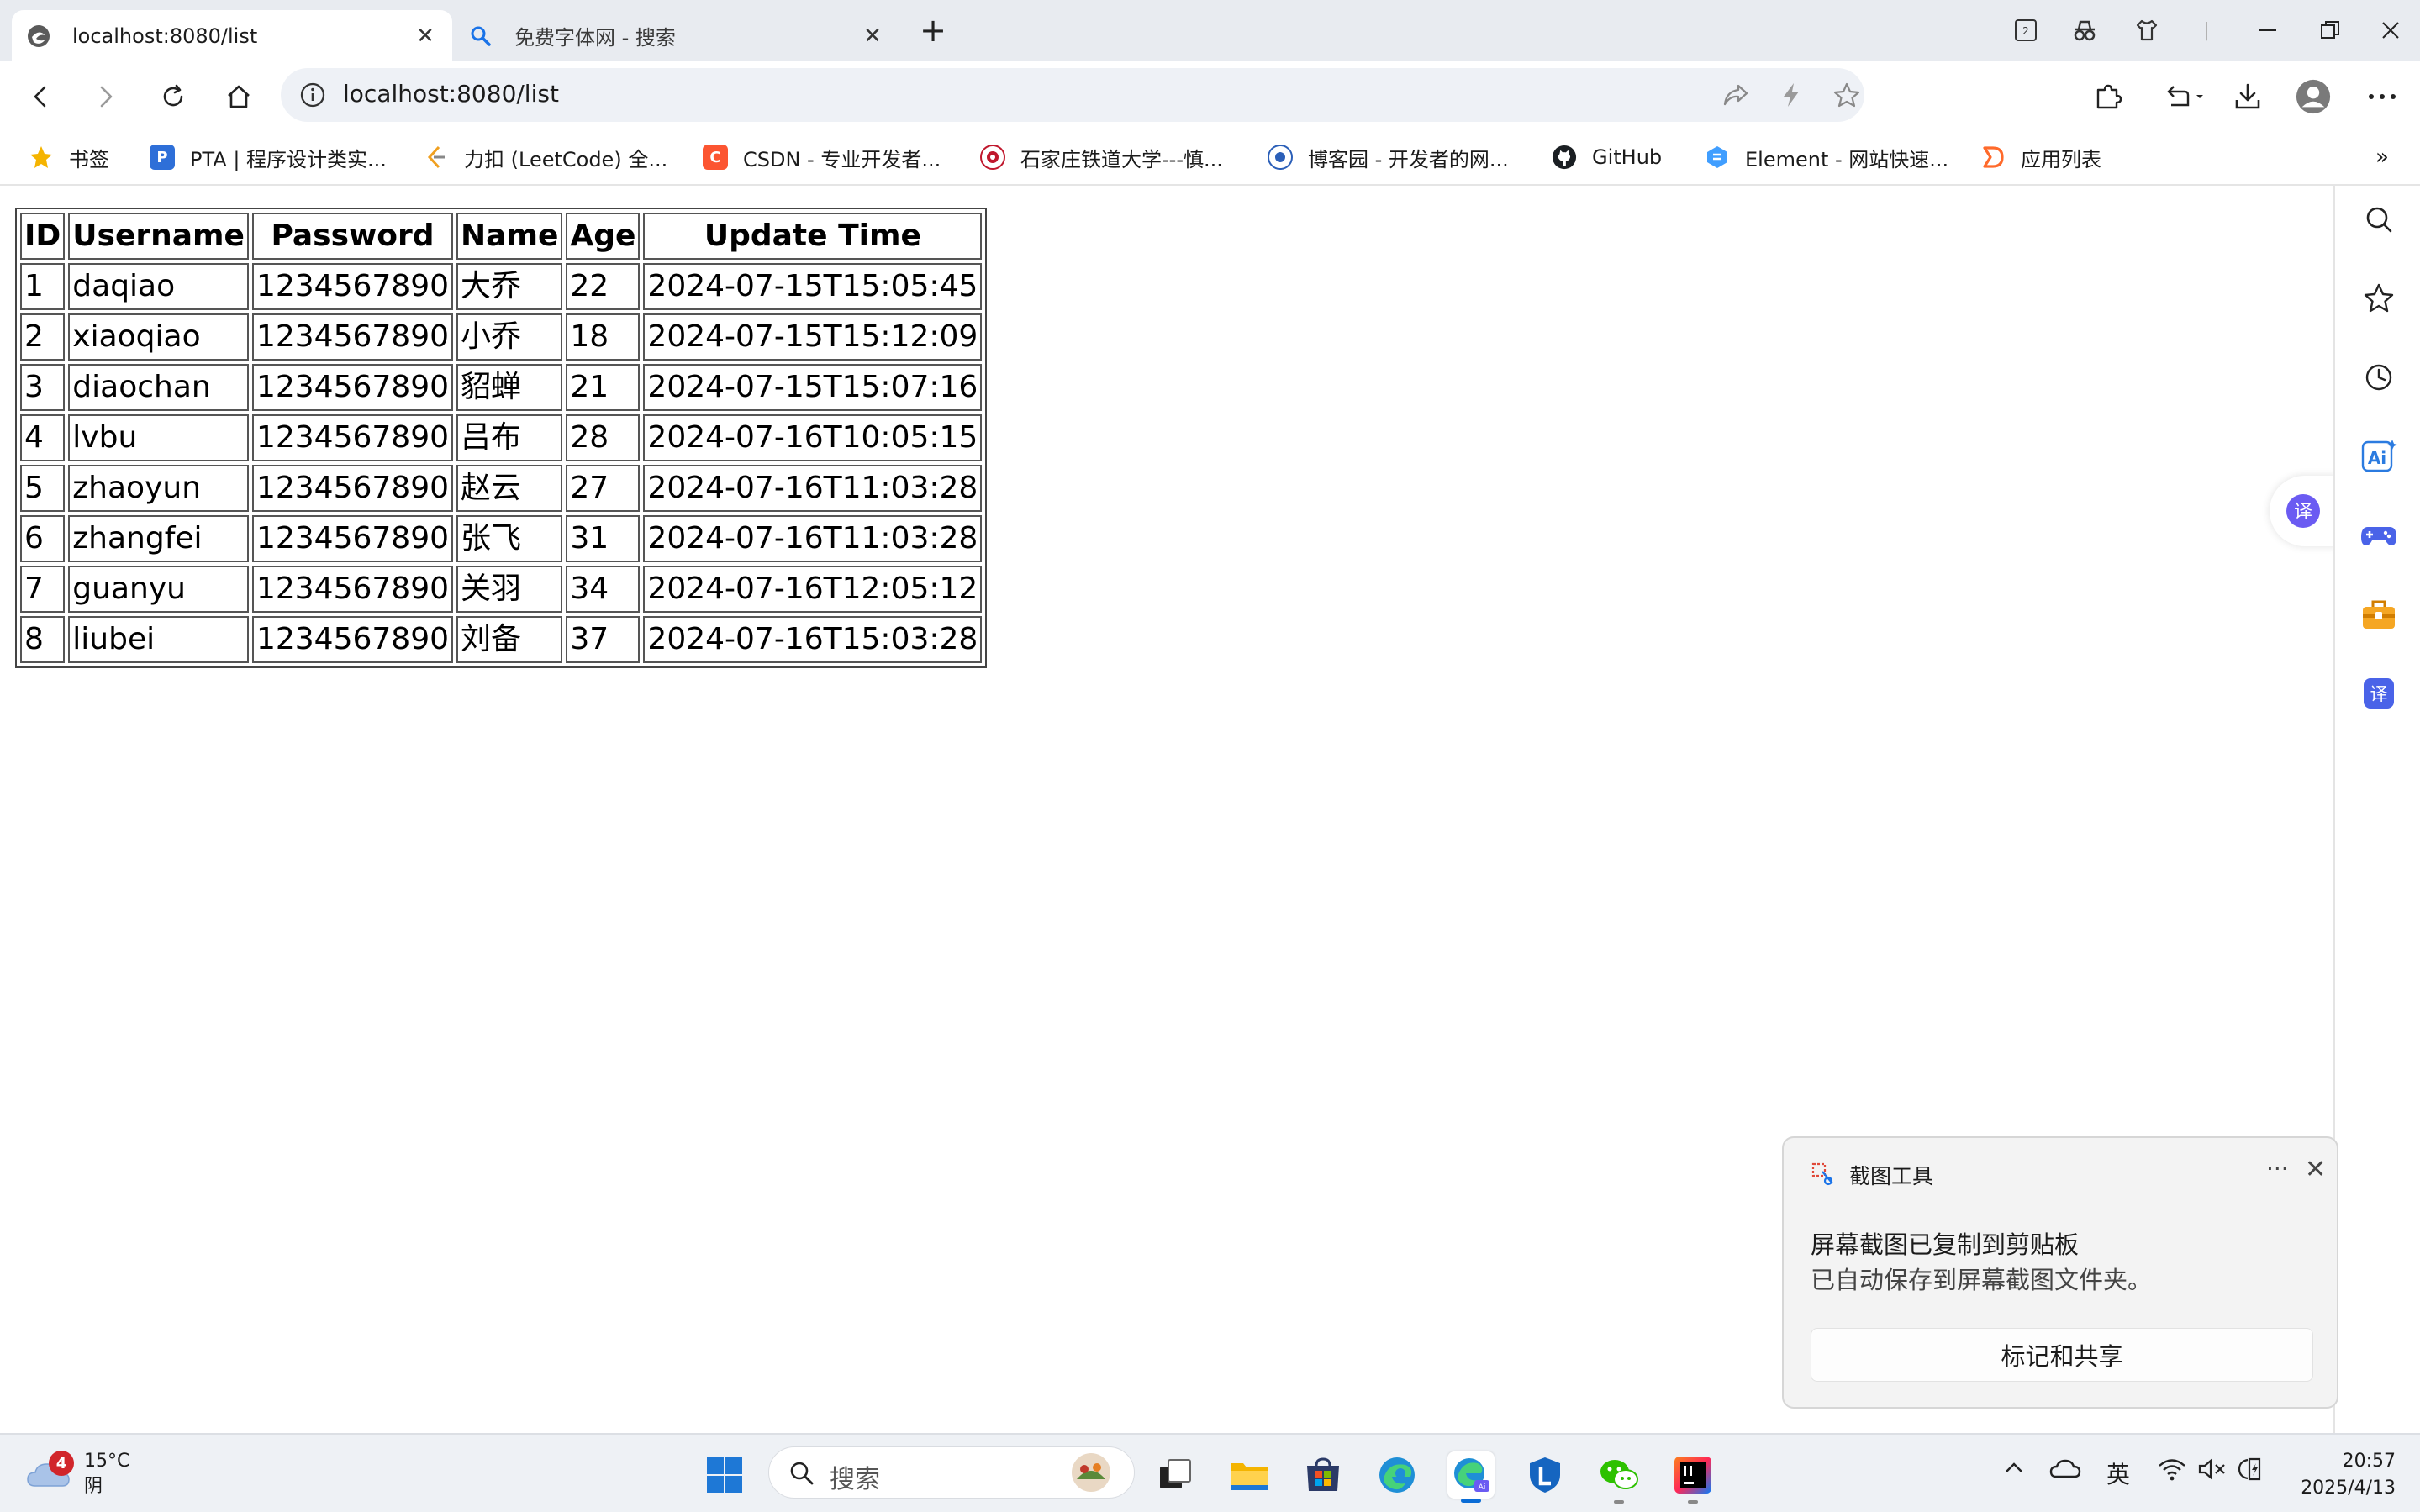  Describe the element at coordinates (2378, 298) in the screenshot. I see `sidebar-favorites-icon` at that location.